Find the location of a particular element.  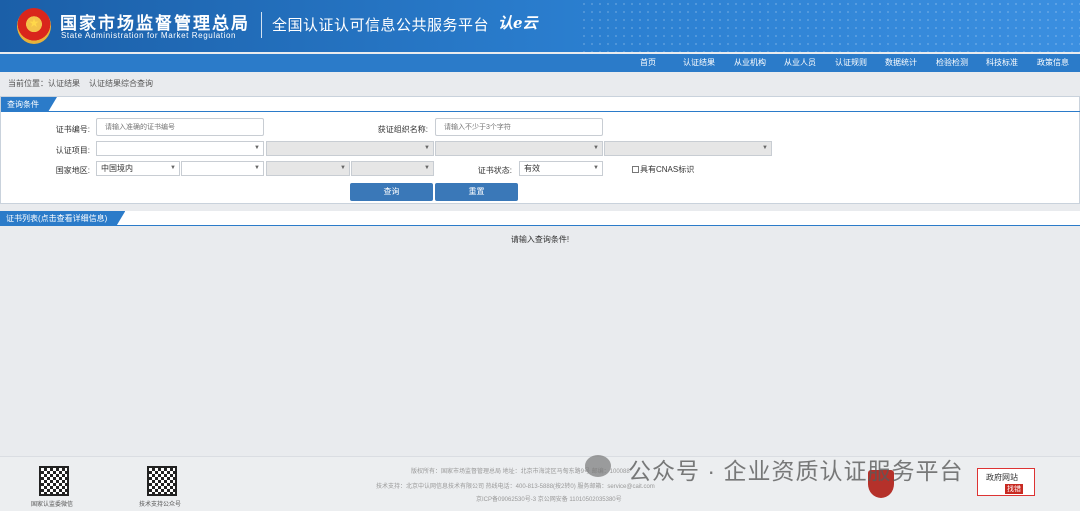

search-button: 查询 is located at coordinates (391, 192).